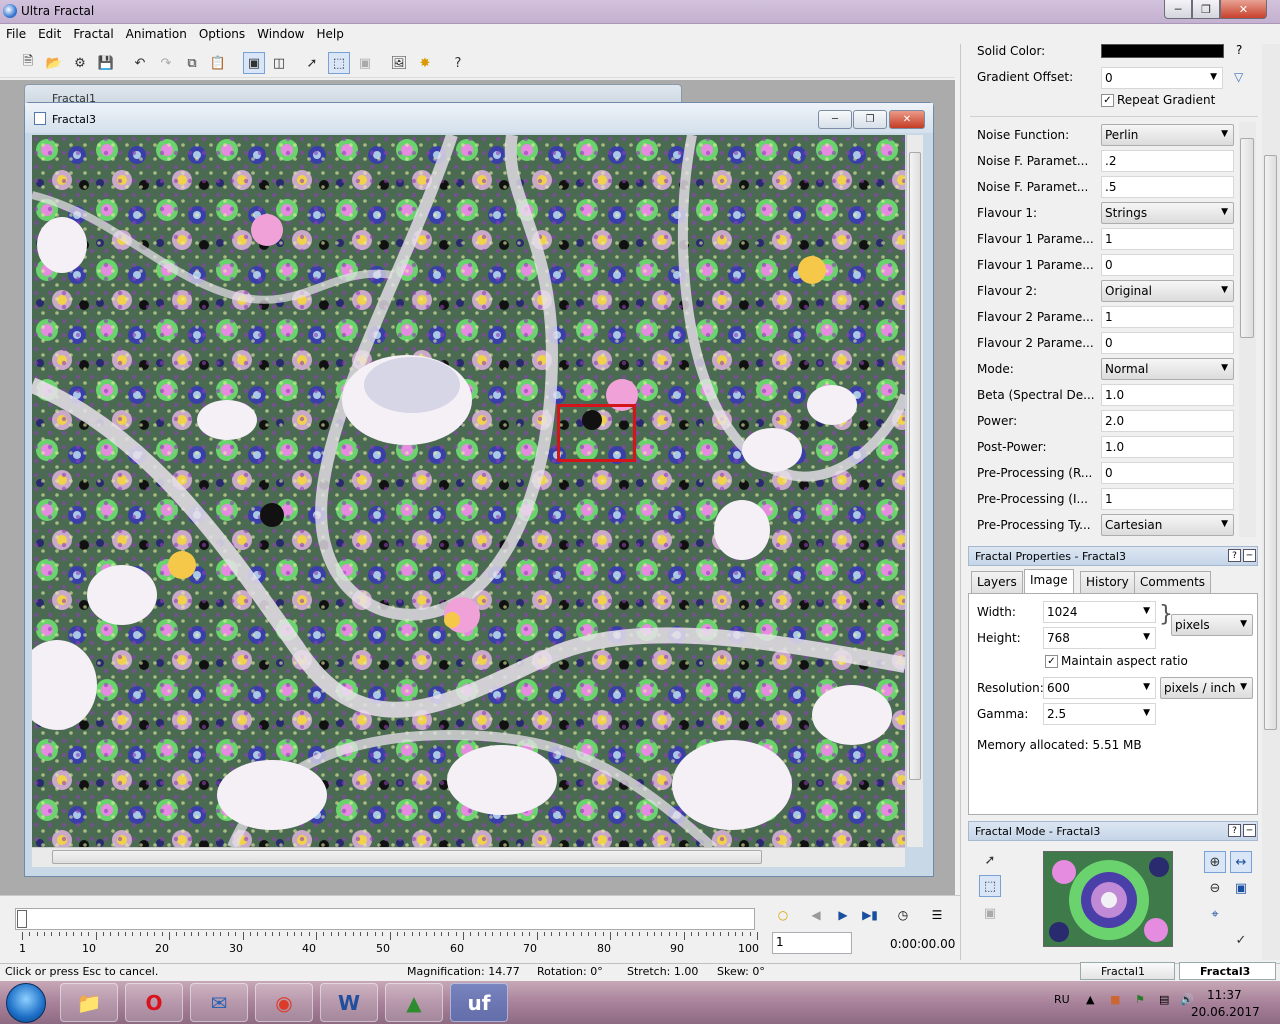 This screenshot has height=1024, width=1280. Describe the element at coordinates (1241, 888) in the screenshot. I see `full-screen-icon: ▣` at that location.